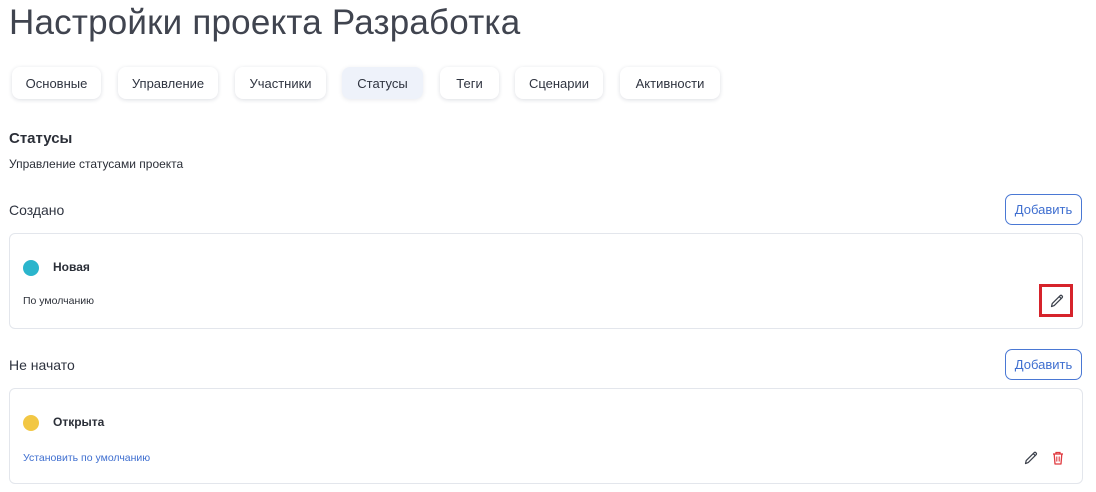 Image resolution: width=1096 pixels, height=492 pixels. What do you see at coordinates (86, 458) in the screenshot?
I see `set-default-link: Установить по умолчанию` at bounding box center [86, 458].